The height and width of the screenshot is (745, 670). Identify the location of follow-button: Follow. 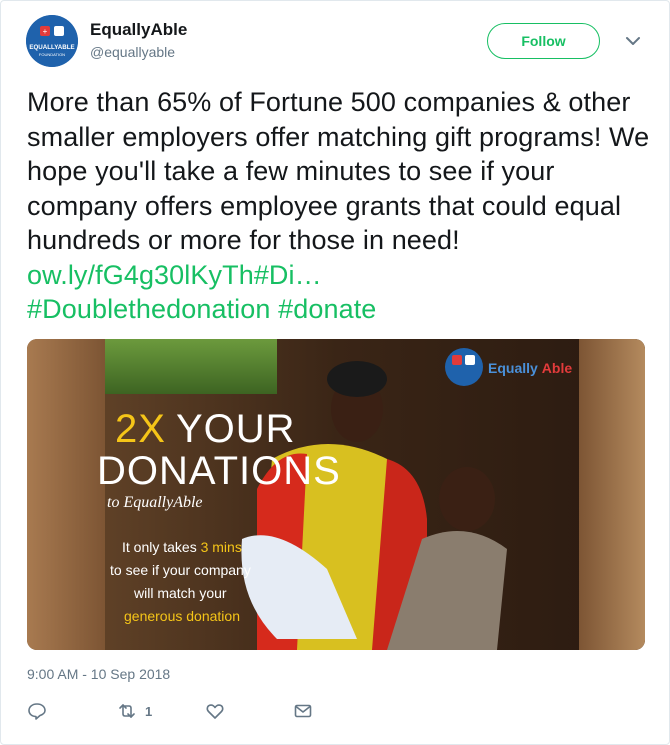
(543, 41).